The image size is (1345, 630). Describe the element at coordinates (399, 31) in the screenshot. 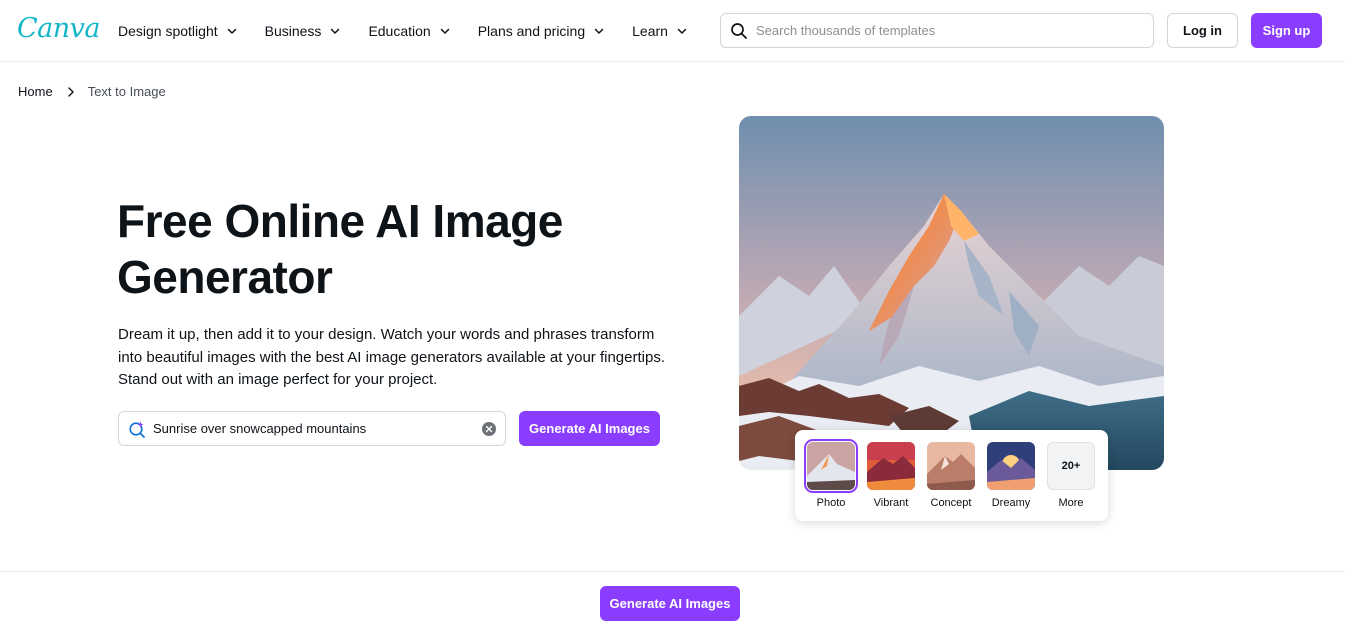

I see `nav-item-label: Education` at that location.